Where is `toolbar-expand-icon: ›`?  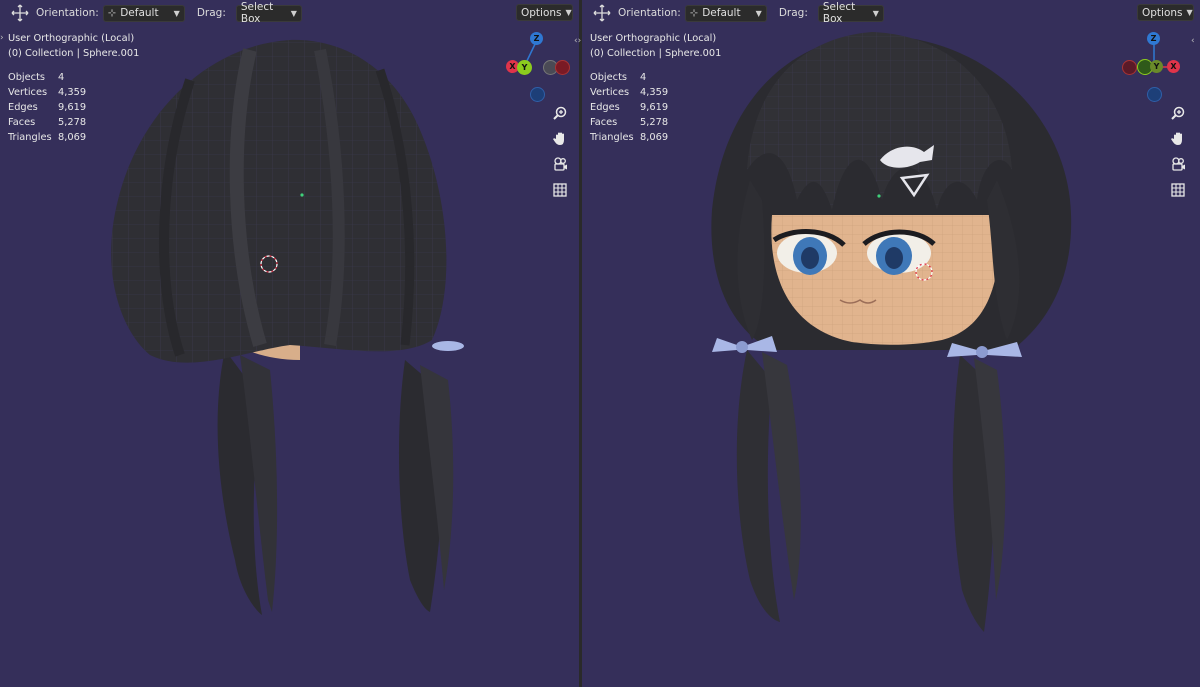
toolbar-expand-icon: › is located at coordinates (2, 38).